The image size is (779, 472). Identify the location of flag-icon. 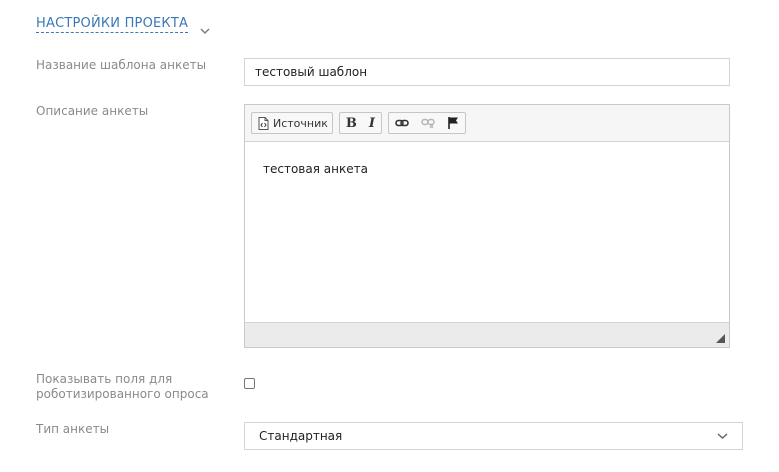
(453, 123).